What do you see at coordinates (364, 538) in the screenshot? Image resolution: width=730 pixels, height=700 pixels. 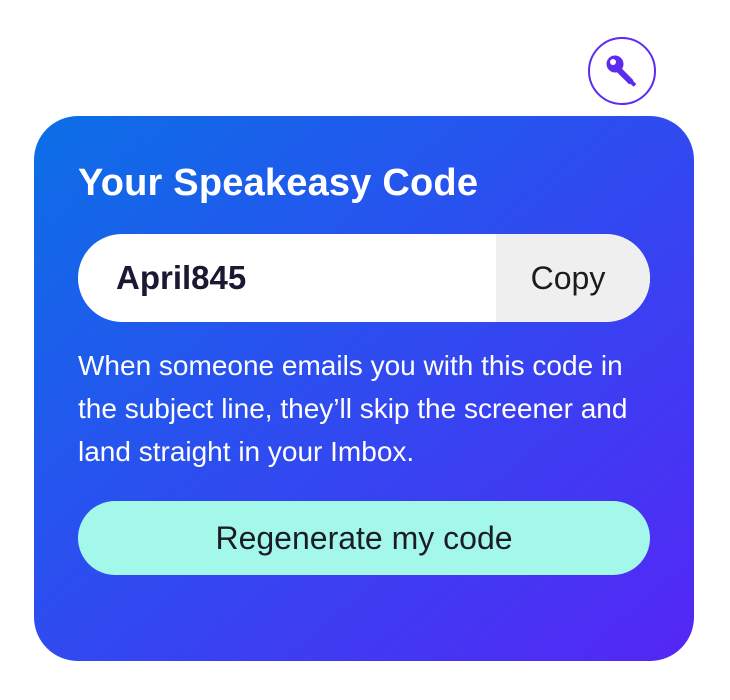 I see `regenerate-code-button: Regenerate my code` at bounding box center [364, 538].